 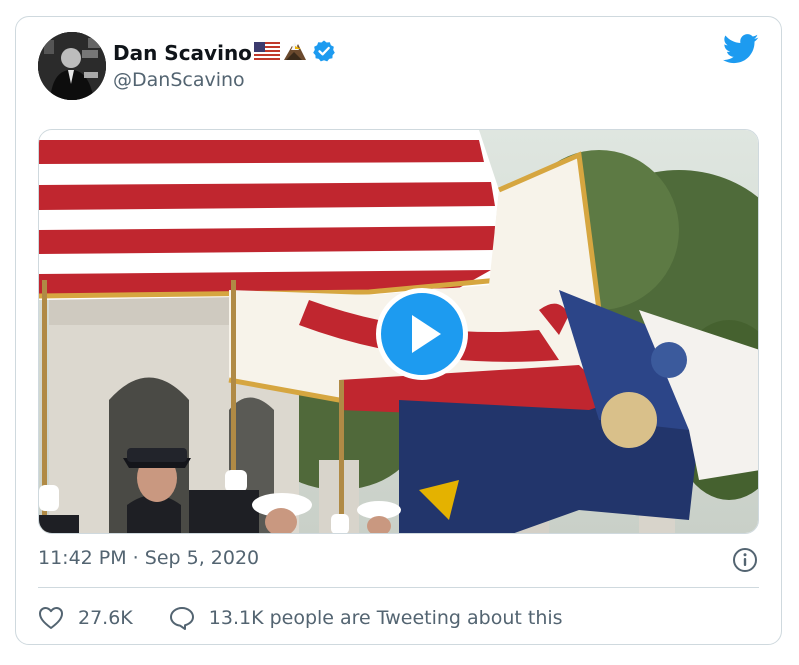 What do you see at coordinates (324, 53) in the screenshot?
I see `verified-badge-icon` at bounding box center [324, 53].